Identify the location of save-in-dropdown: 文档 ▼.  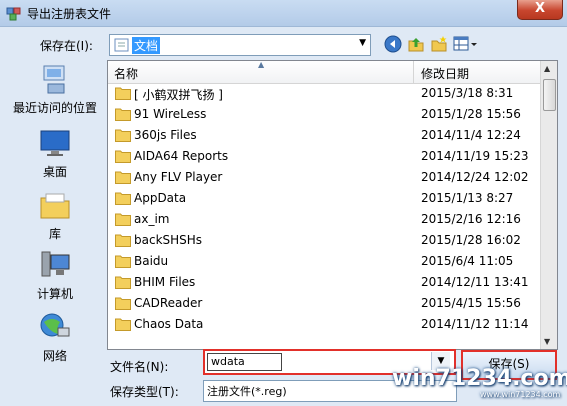
(240, 45).